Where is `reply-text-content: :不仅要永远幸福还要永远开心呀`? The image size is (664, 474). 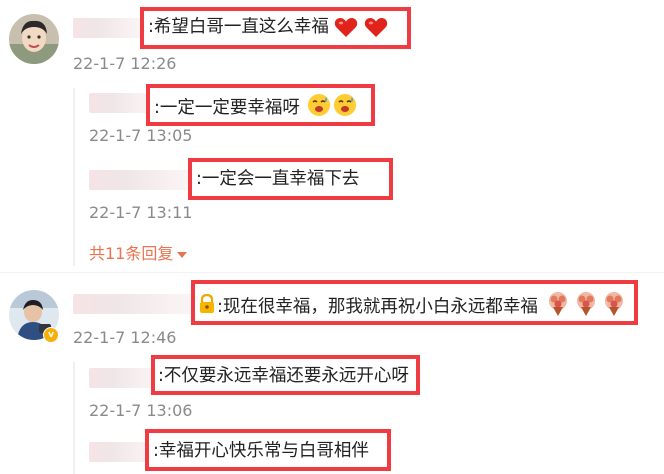
reply-text-content: :不仅要永远幸福还要永远开心呀 is located at coordinates (283, 376).